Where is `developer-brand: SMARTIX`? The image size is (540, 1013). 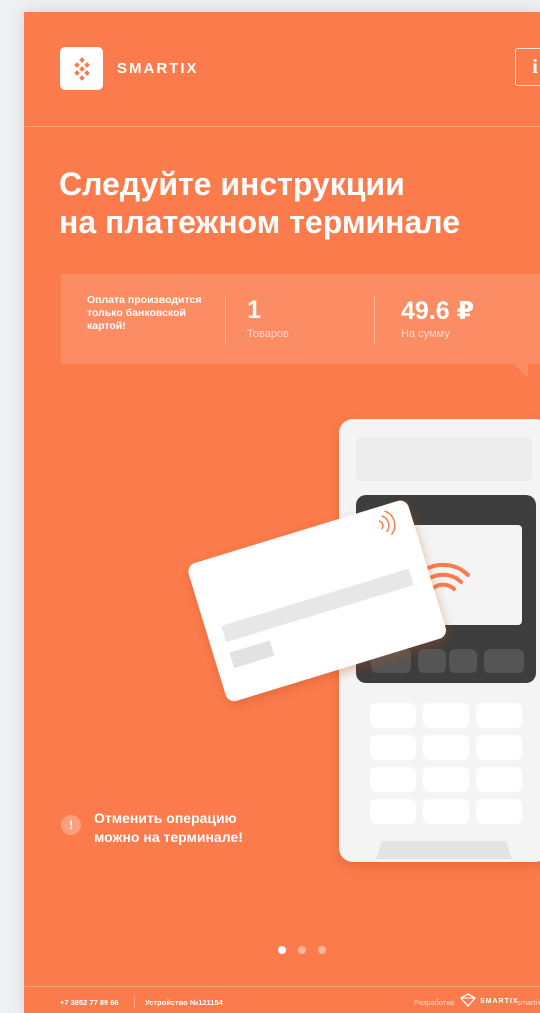 developer-brand: SMARTIX is located at coordinates (499, 1001).